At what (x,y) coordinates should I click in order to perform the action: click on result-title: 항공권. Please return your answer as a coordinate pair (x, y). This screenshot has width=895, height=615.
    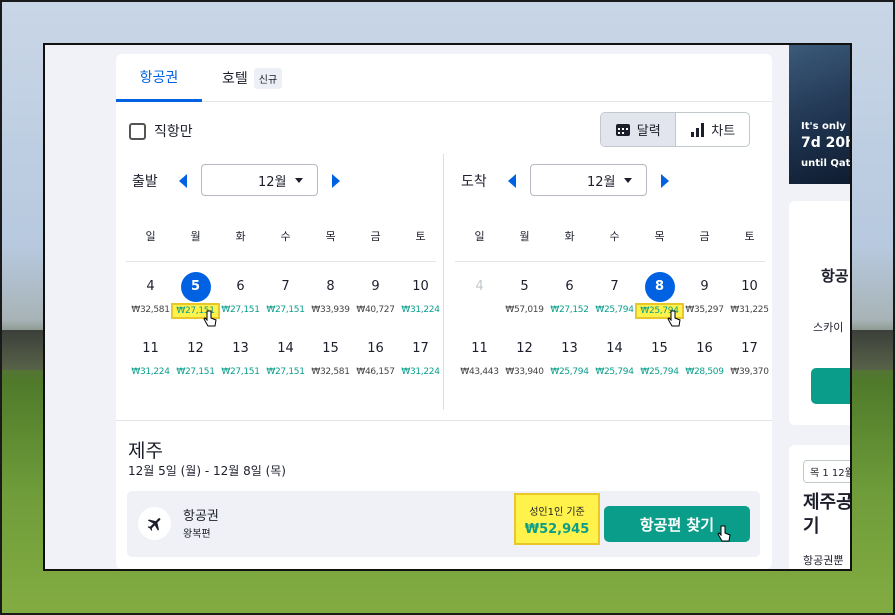
    Looking at the image, I should click on (201, 516).